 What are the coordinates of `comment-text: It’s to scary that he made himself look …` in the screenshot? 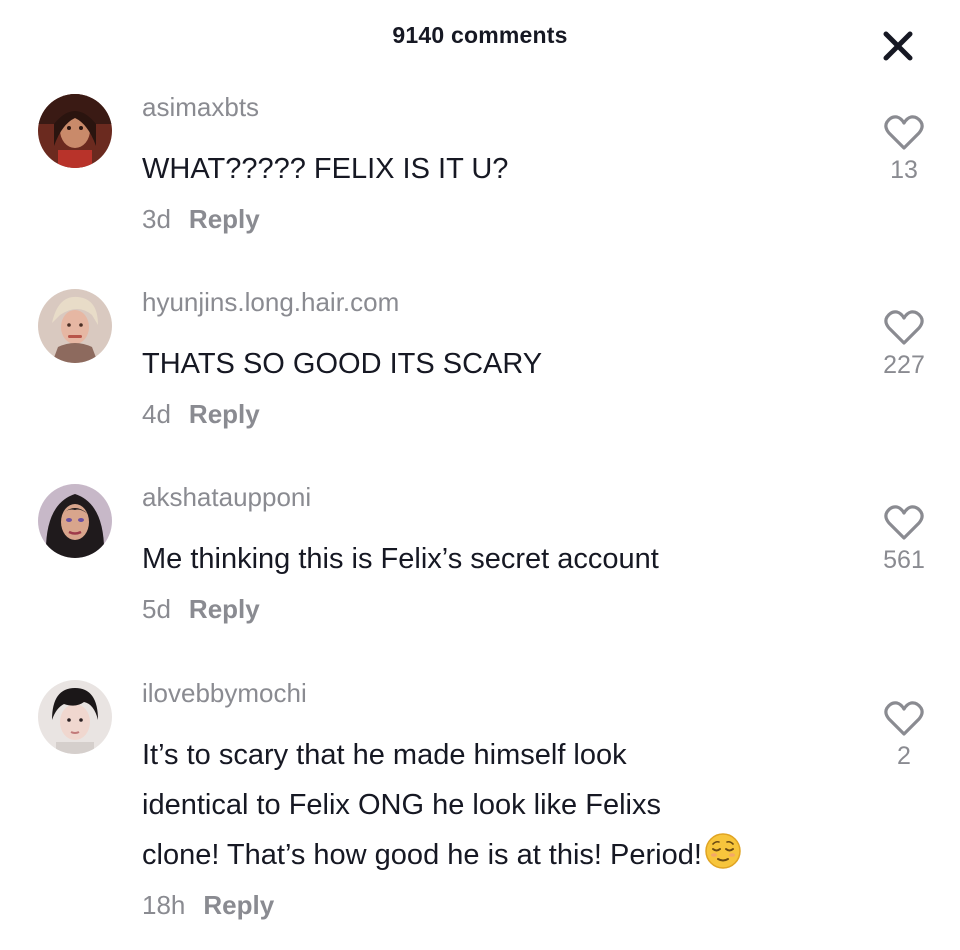 It's located at (502, 805).